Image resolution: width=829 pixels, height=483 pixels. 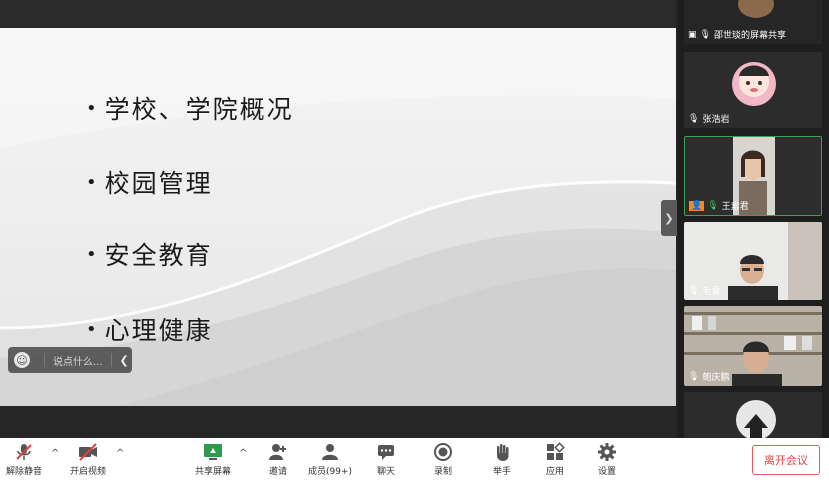 What do you see at coordinates (786, 460) in the screenshot?
I see `leave-meeting-button: 离开会议` at bounding box center [786, 460].